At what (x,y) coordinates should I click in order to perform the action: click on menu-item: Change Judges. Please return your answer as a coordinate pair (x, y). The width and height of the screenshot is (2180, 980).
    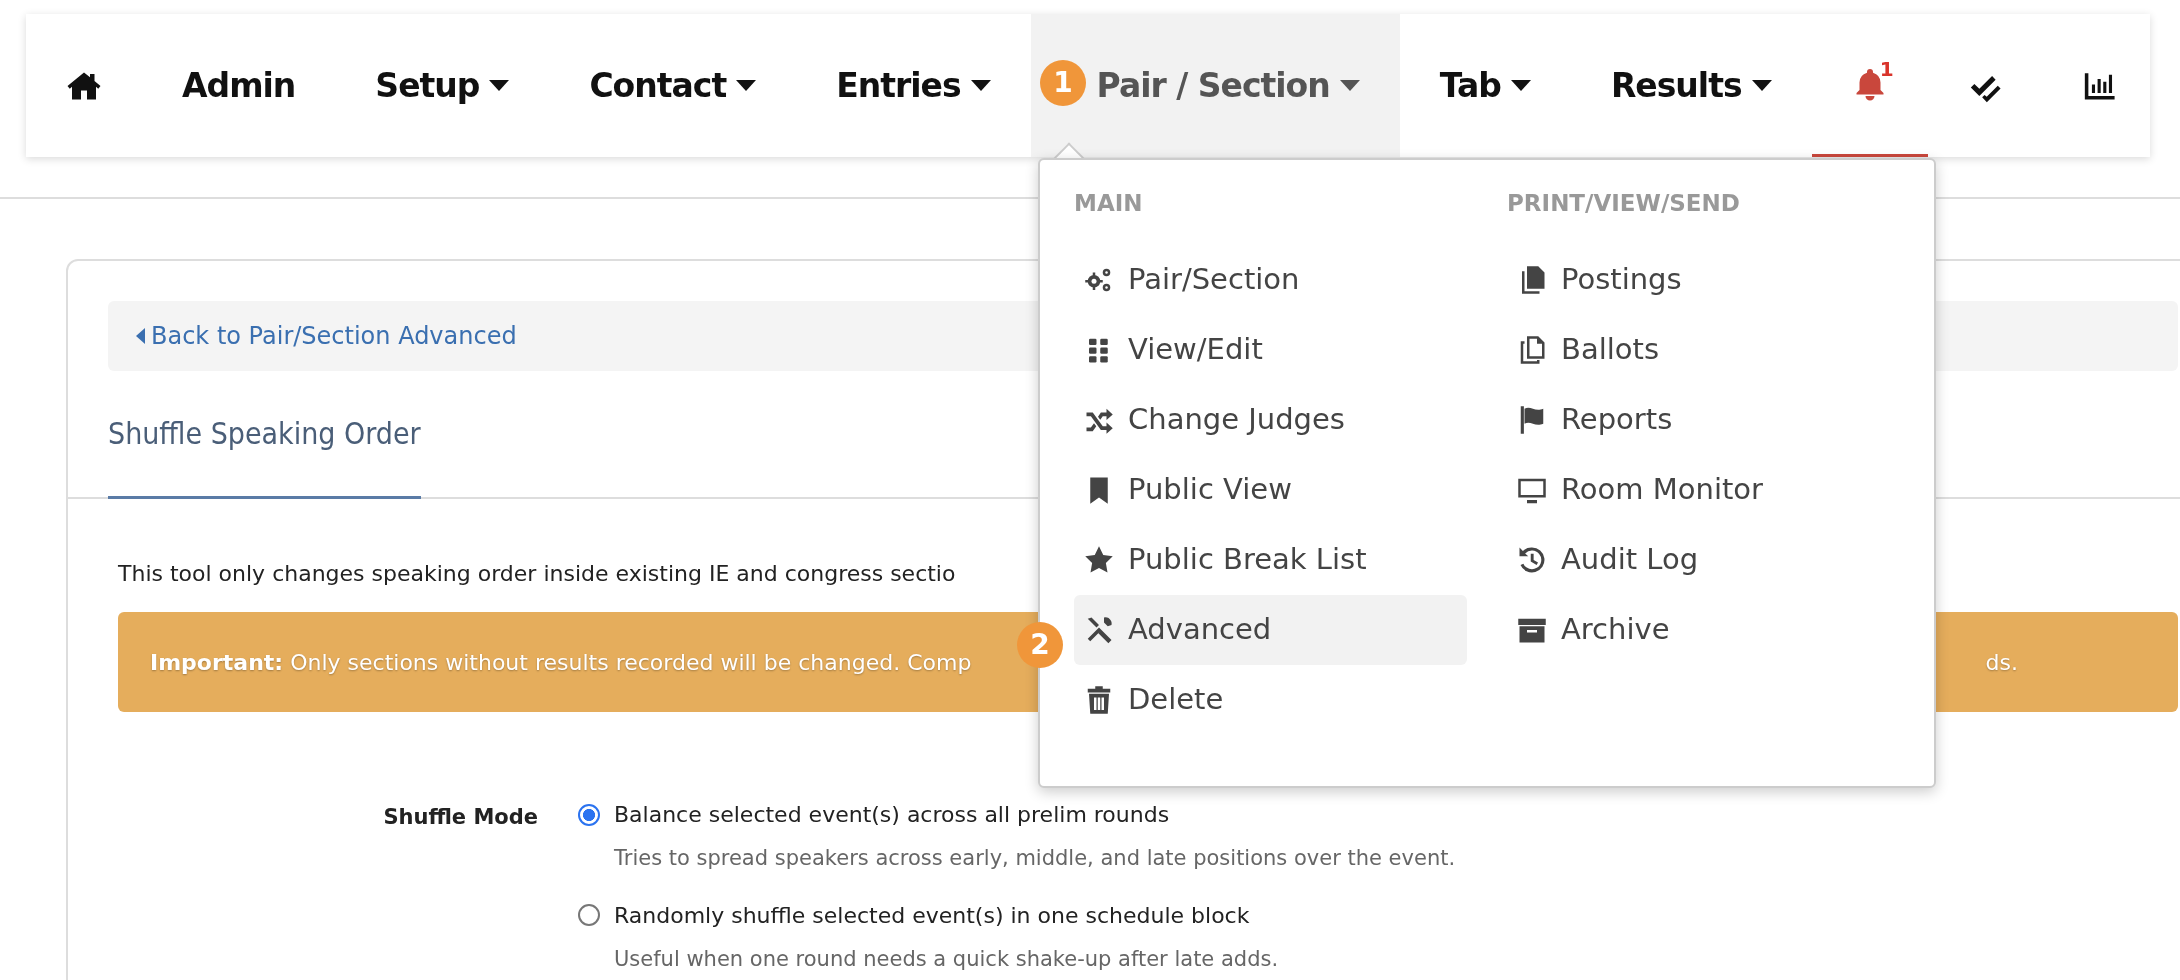
    Looking at the image, I should click on (1270, 419).